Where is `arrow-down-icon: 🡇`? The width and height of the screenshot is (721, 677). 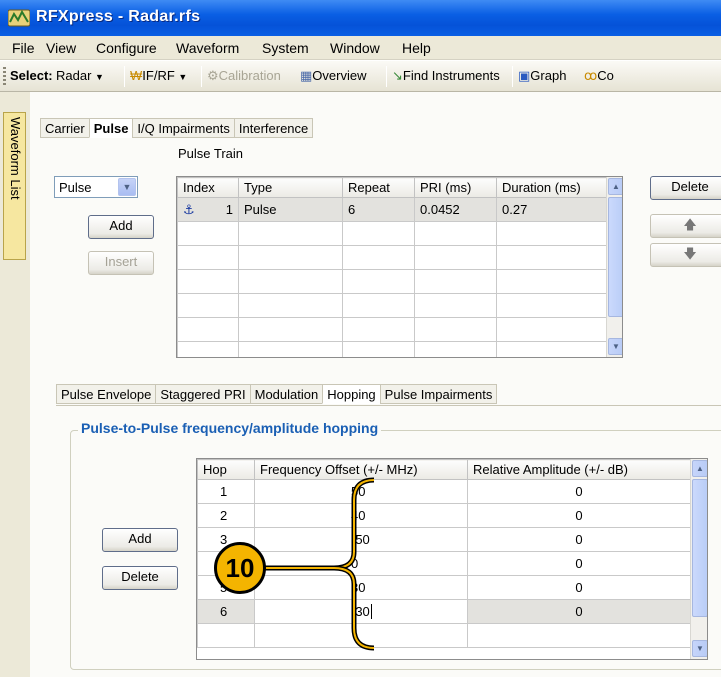 arrow-down-icon: 🡇 is located at coordinates (690, 253).